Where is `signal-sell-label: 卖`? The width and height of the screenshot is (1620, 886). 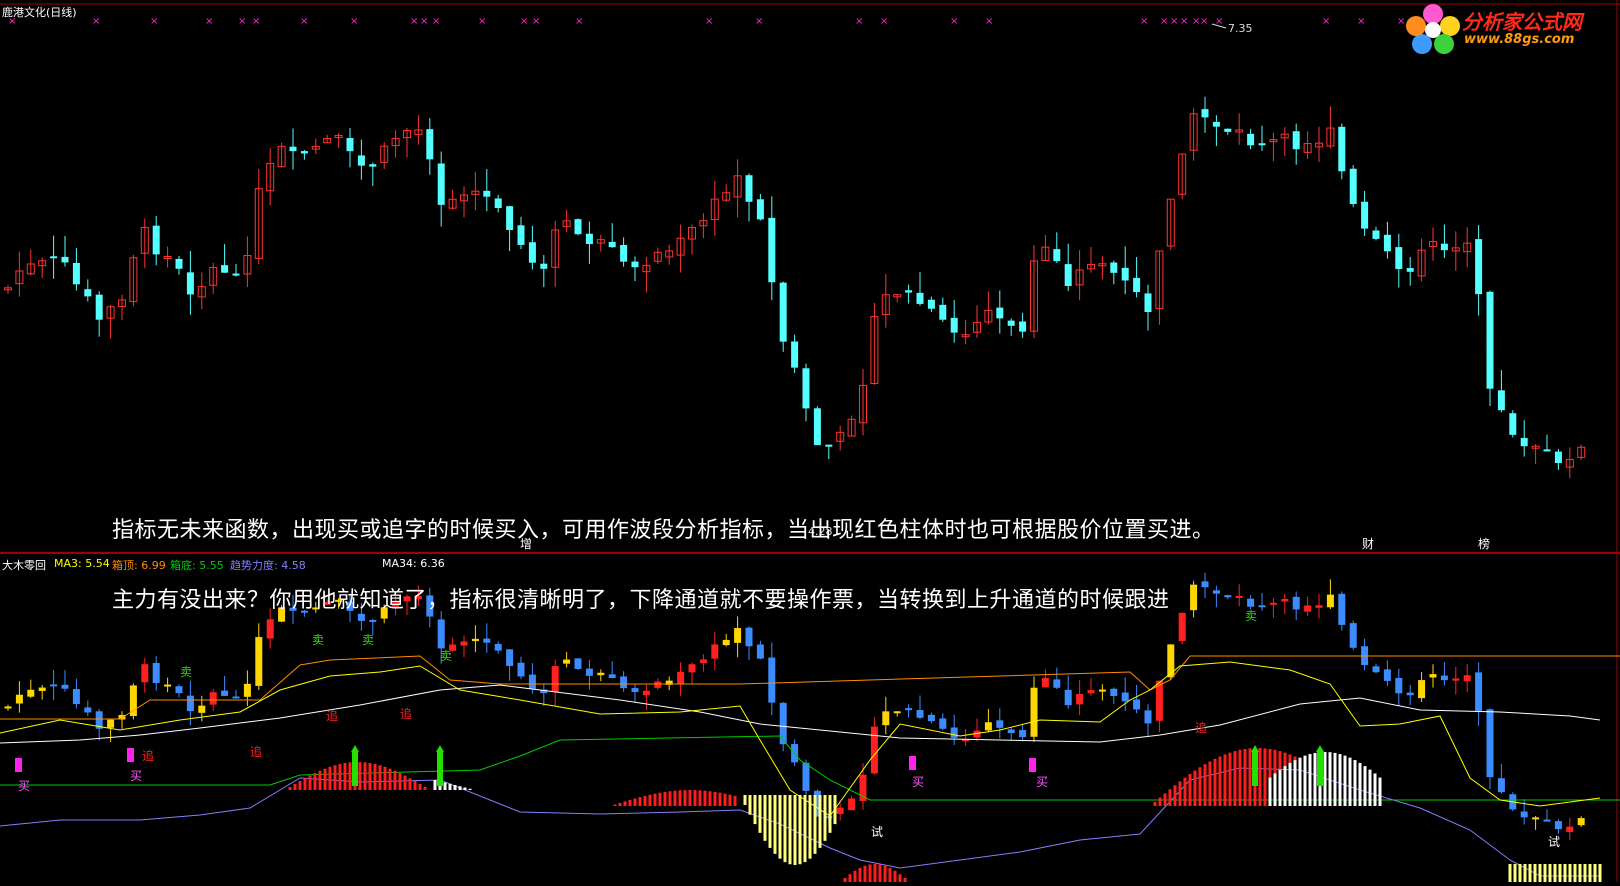
signal-sell-label: 卖 is located at coordinates (186, 672).